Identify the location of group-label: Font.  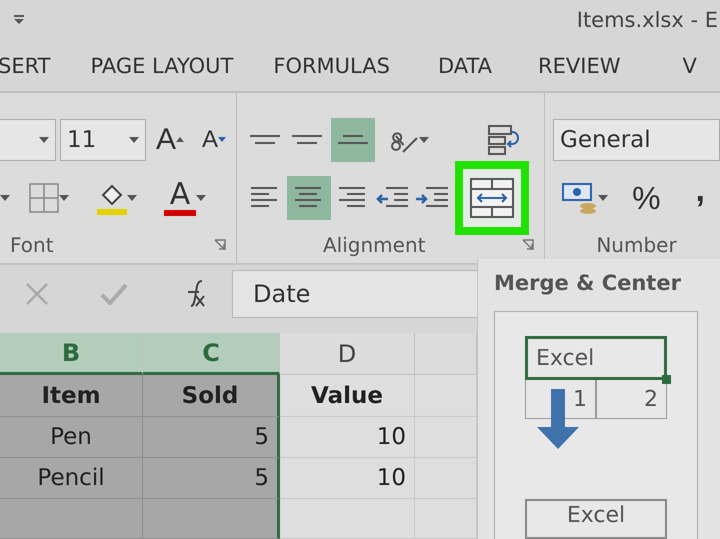
(32, 244).